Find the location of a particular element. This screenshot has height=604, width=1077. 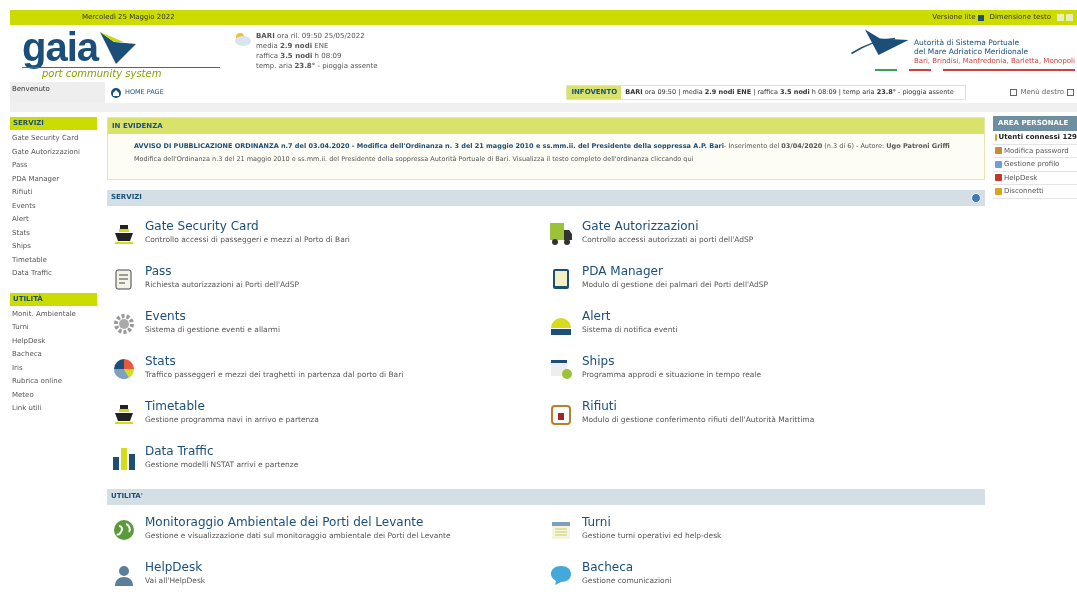

service-link: Alert is located at coordinates (630, 316).